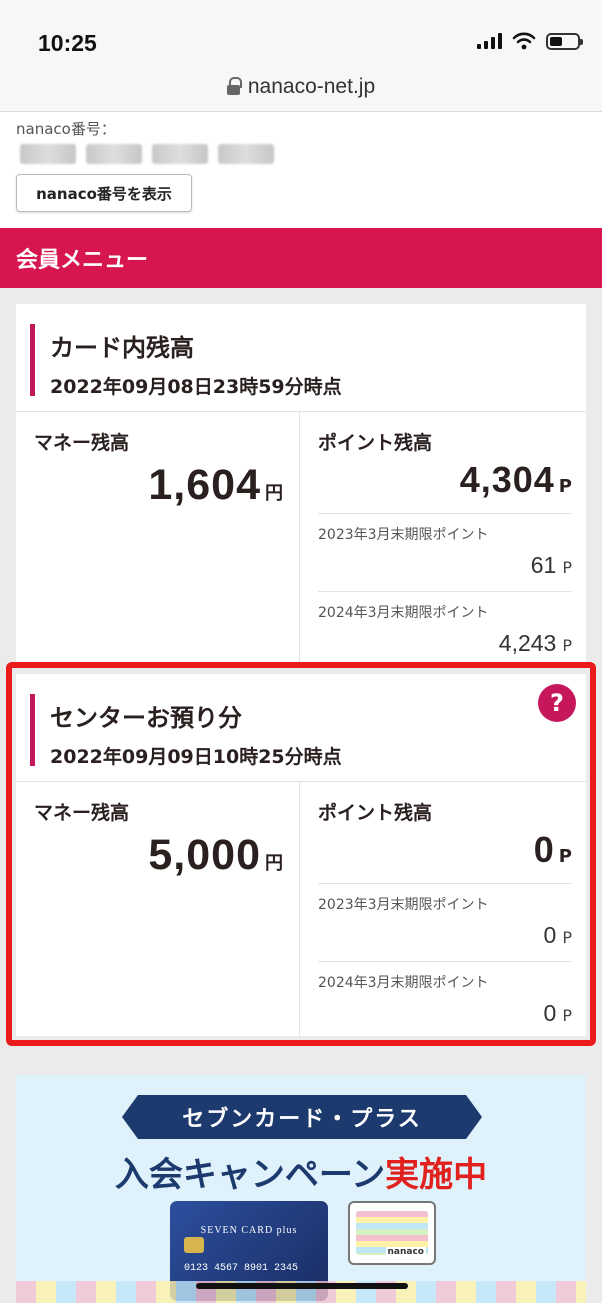  What do you see at coordinates (436, 1175) in the screenshot?
I see `banner-headline-accent: 実施中` at bounding box center [436, 1175].